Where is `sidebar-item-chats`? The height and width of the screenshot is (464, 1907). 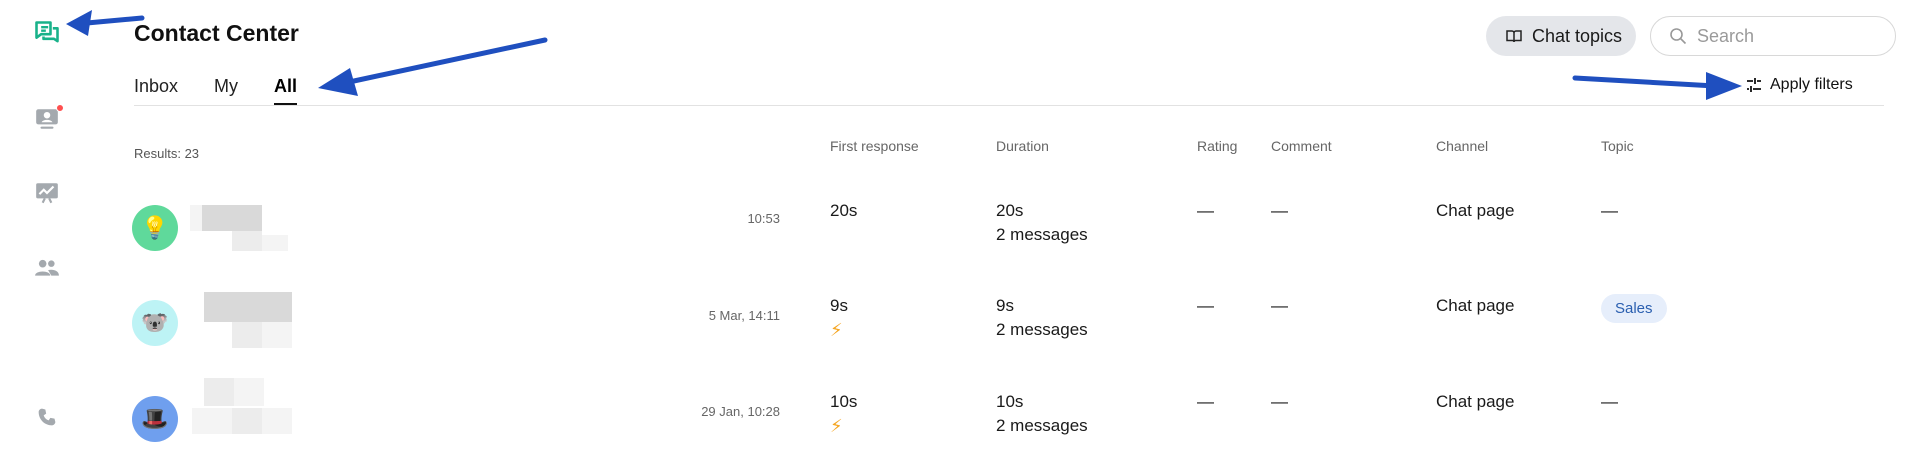 sidebar-item-chats is located at coordinates (47, 33).